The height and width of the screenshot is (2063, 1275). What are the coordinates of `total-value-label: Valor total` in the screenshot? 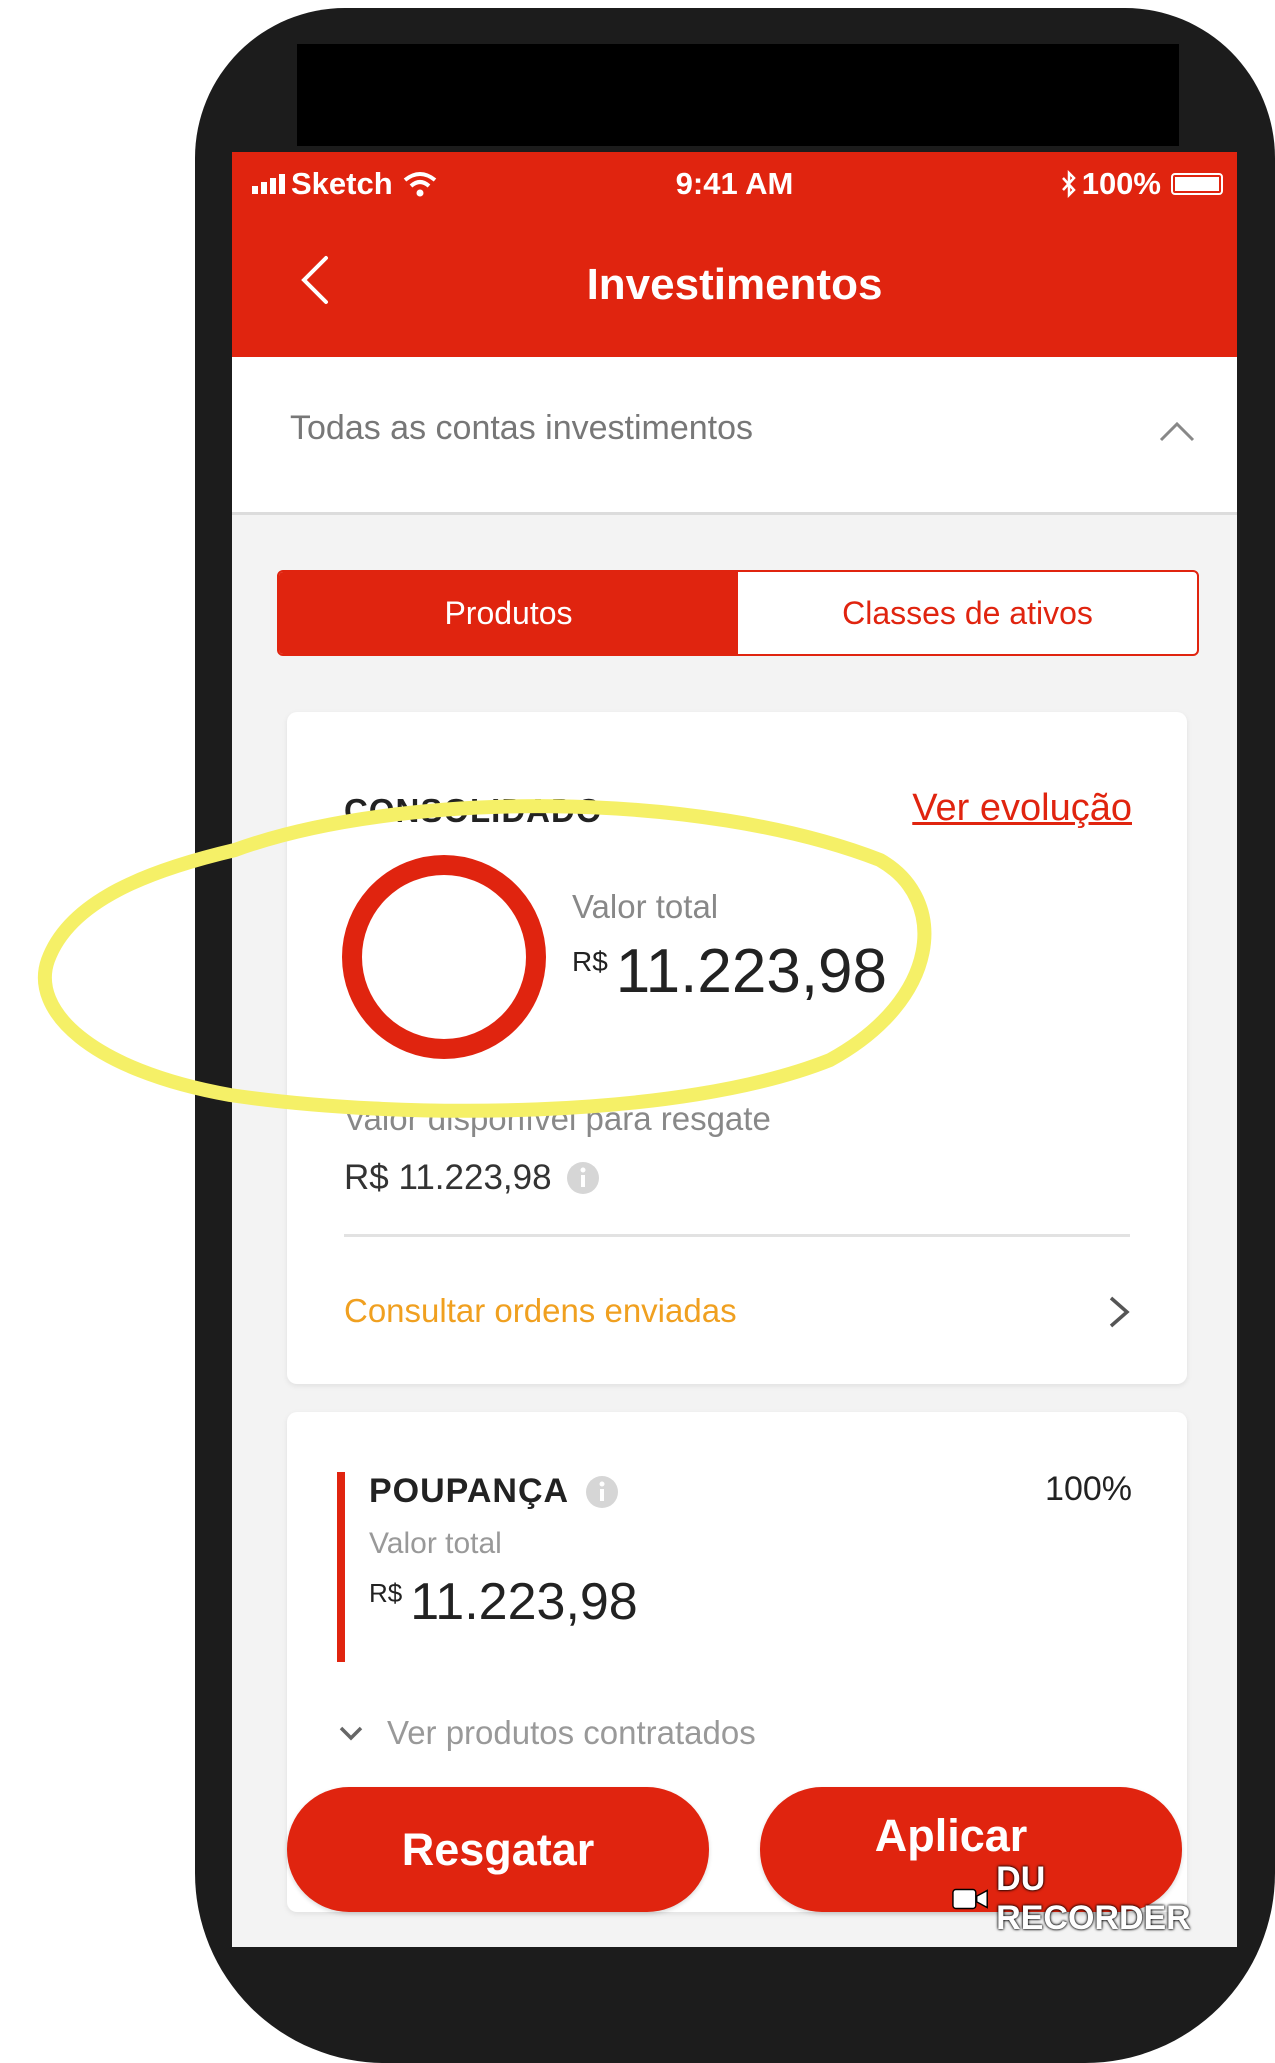 It's located at (645, 906).